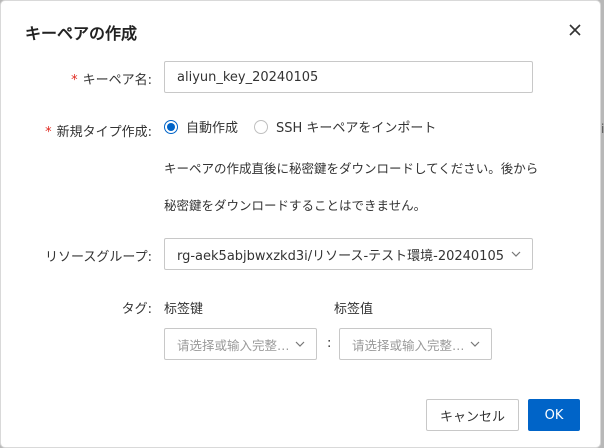 This screenshot has height=448, width=604. Describe the element at coordinates (136, 309) in the screenshot. I see `tags-label: タグ:` at that location.